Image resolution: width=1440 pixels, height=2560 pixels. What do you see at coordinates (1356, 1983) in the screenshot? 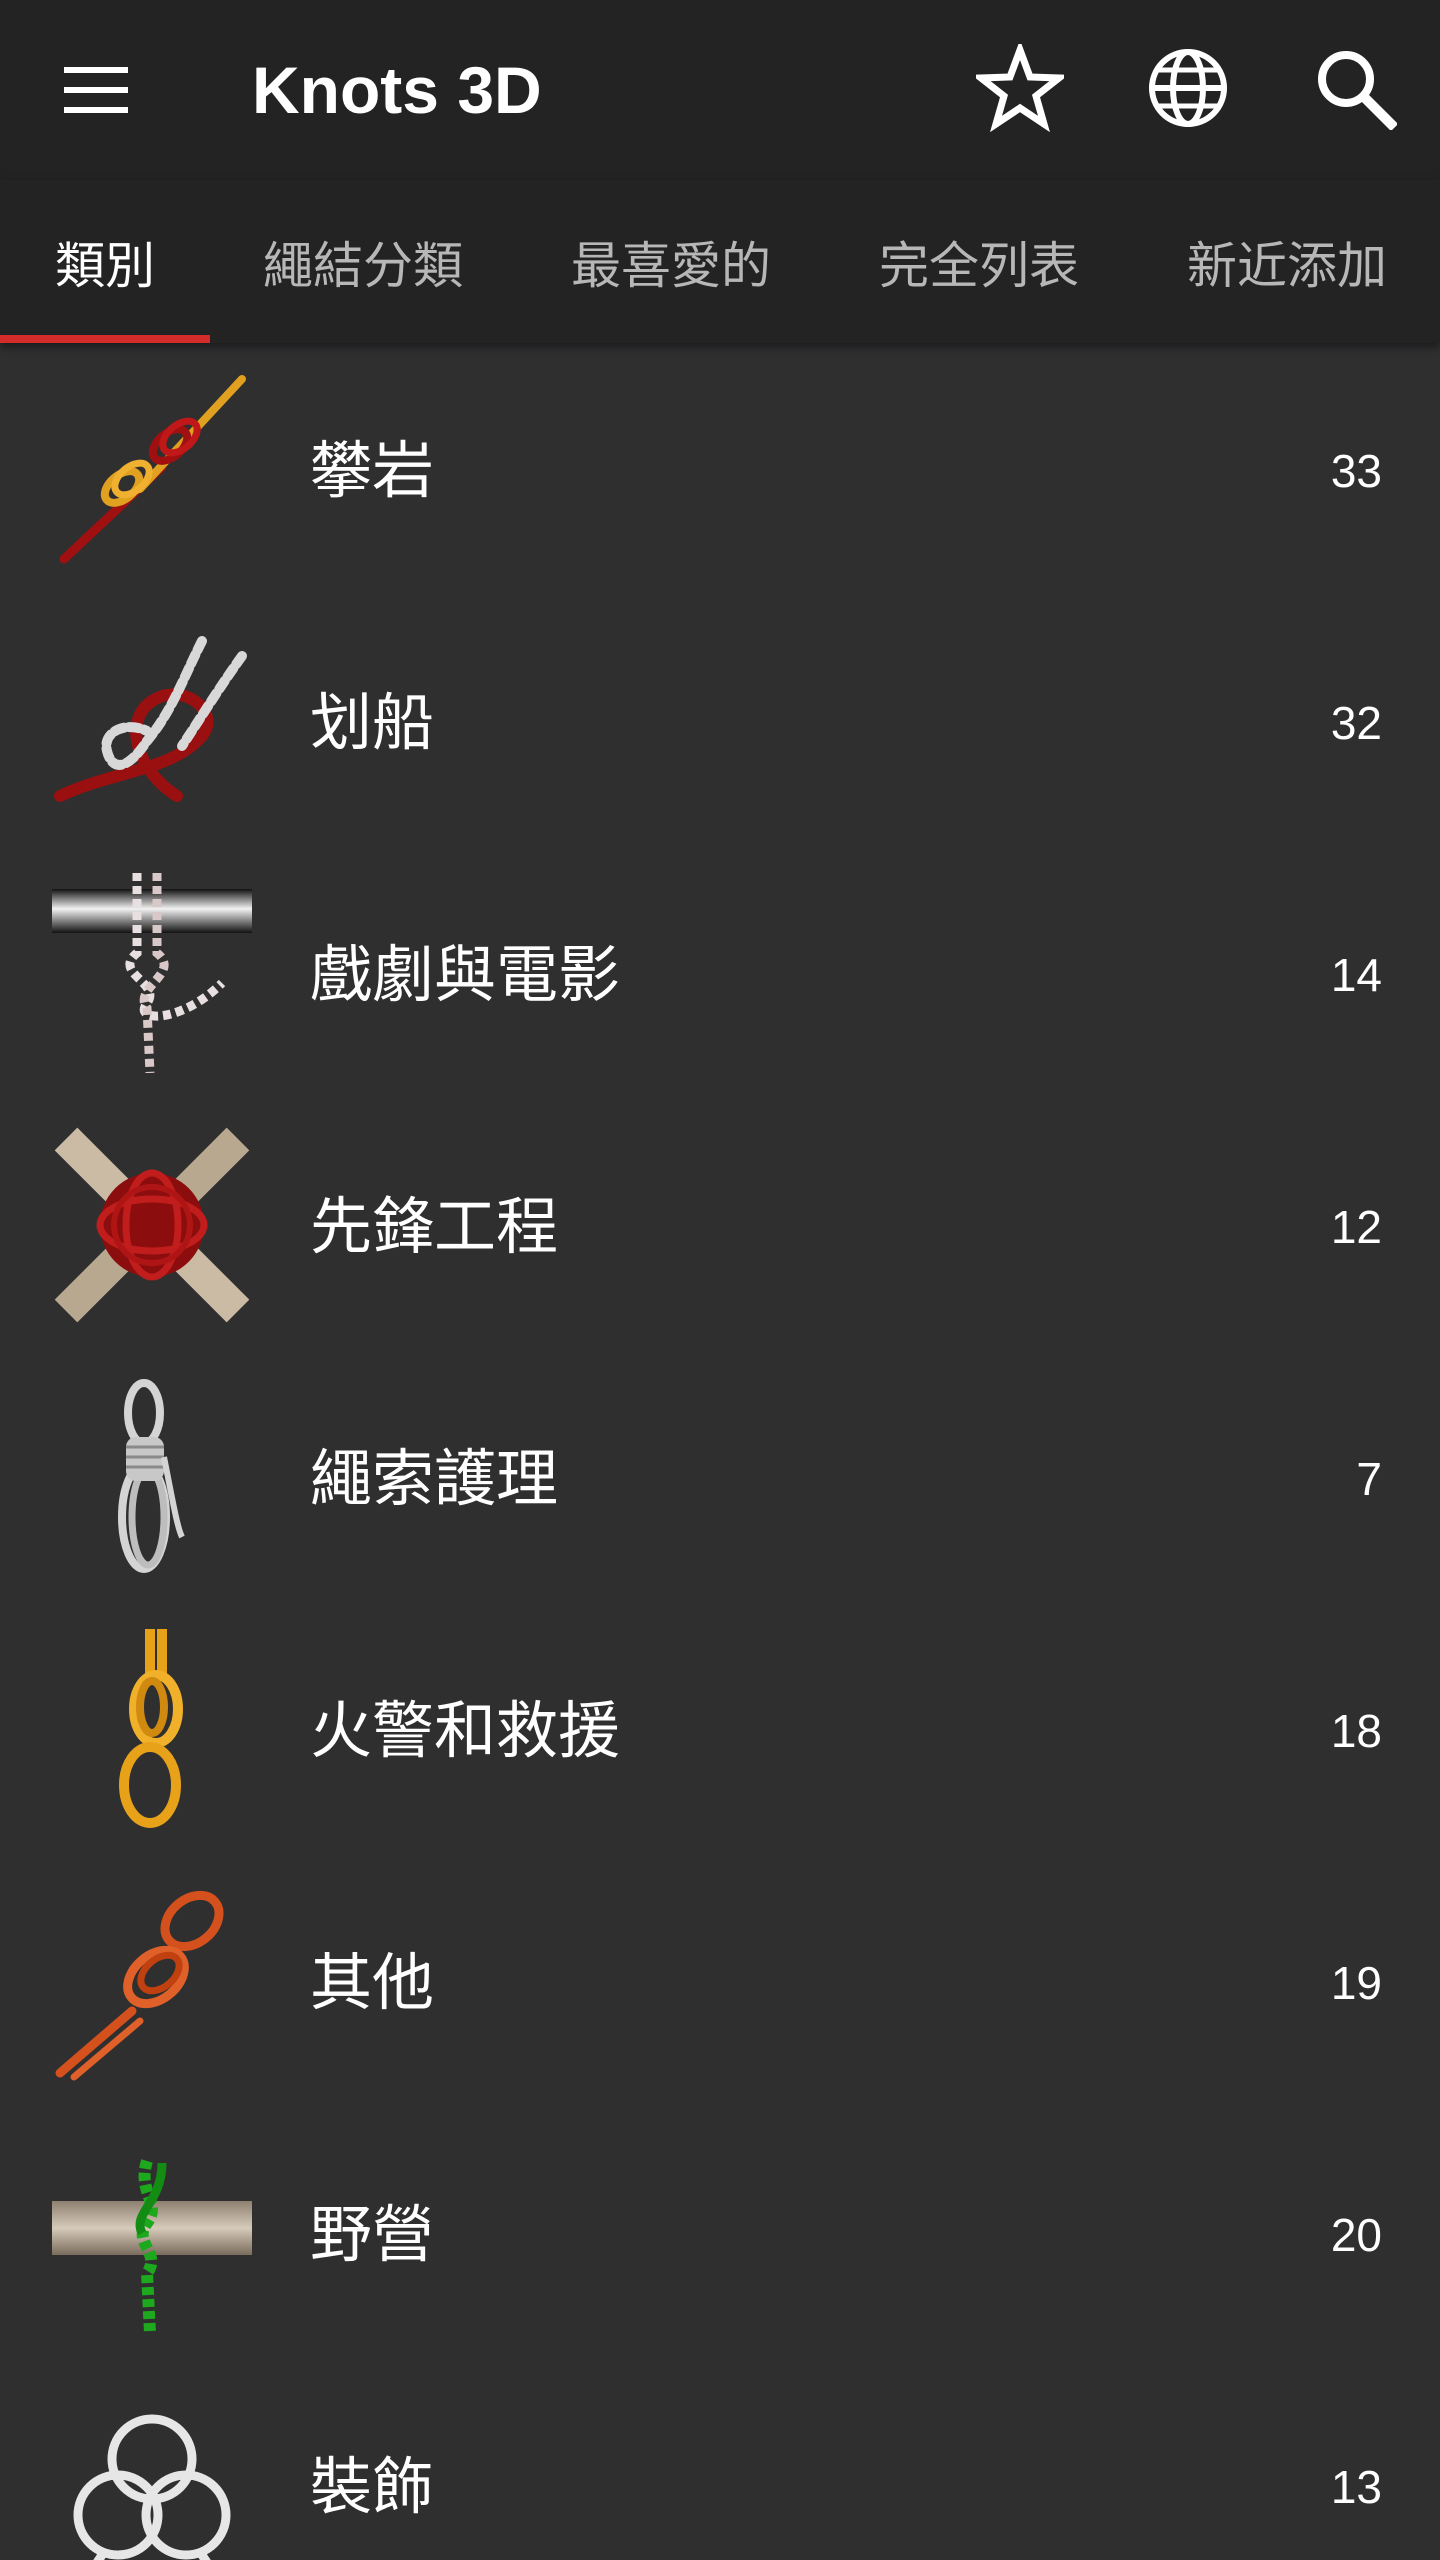
I see `category-count: 19` at bounding box center [1356, 1983].